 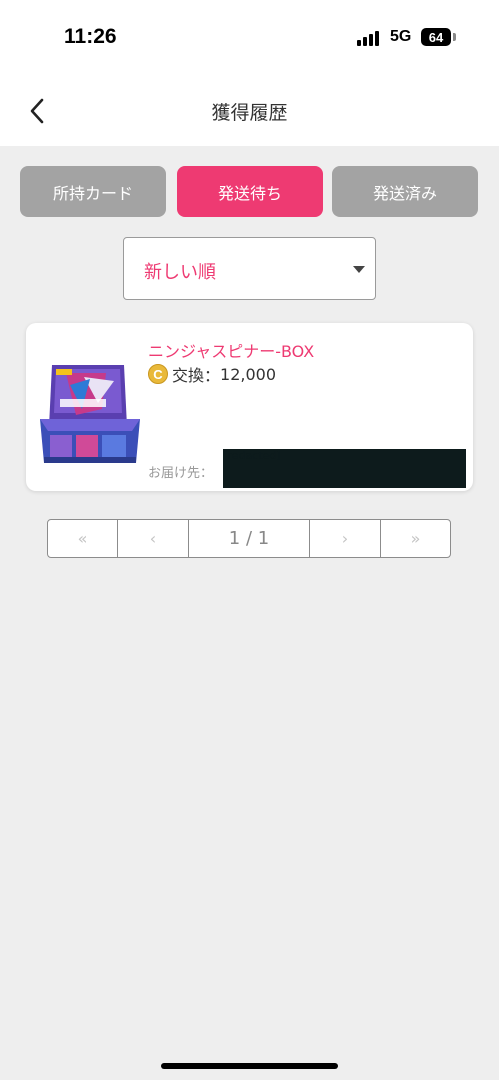 I want to click on first-page-button: «, so click(x=83, y=538).